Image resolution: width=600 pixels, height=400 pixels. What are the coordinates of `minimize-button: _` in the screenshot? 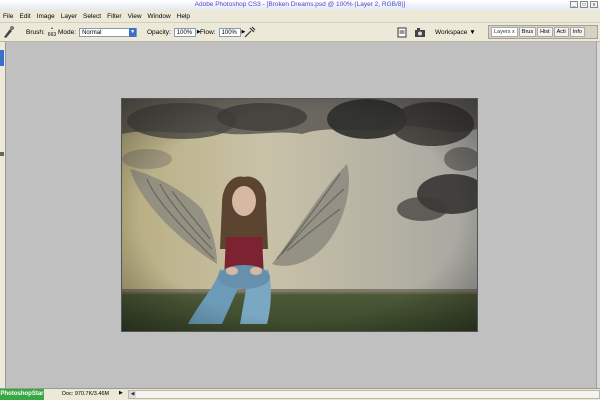 It's located at (574, 4).